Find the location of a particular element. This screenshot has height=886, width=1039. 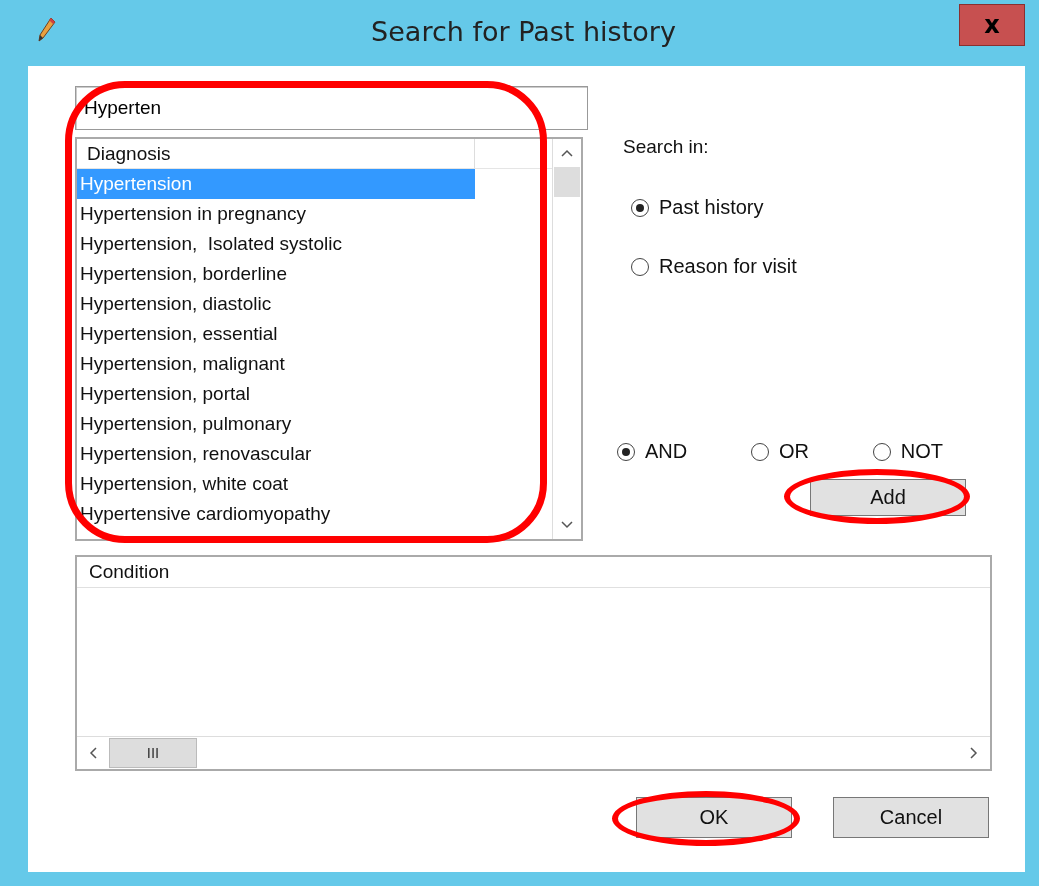

scroll-up-icon is located at coordinates (567, 153).